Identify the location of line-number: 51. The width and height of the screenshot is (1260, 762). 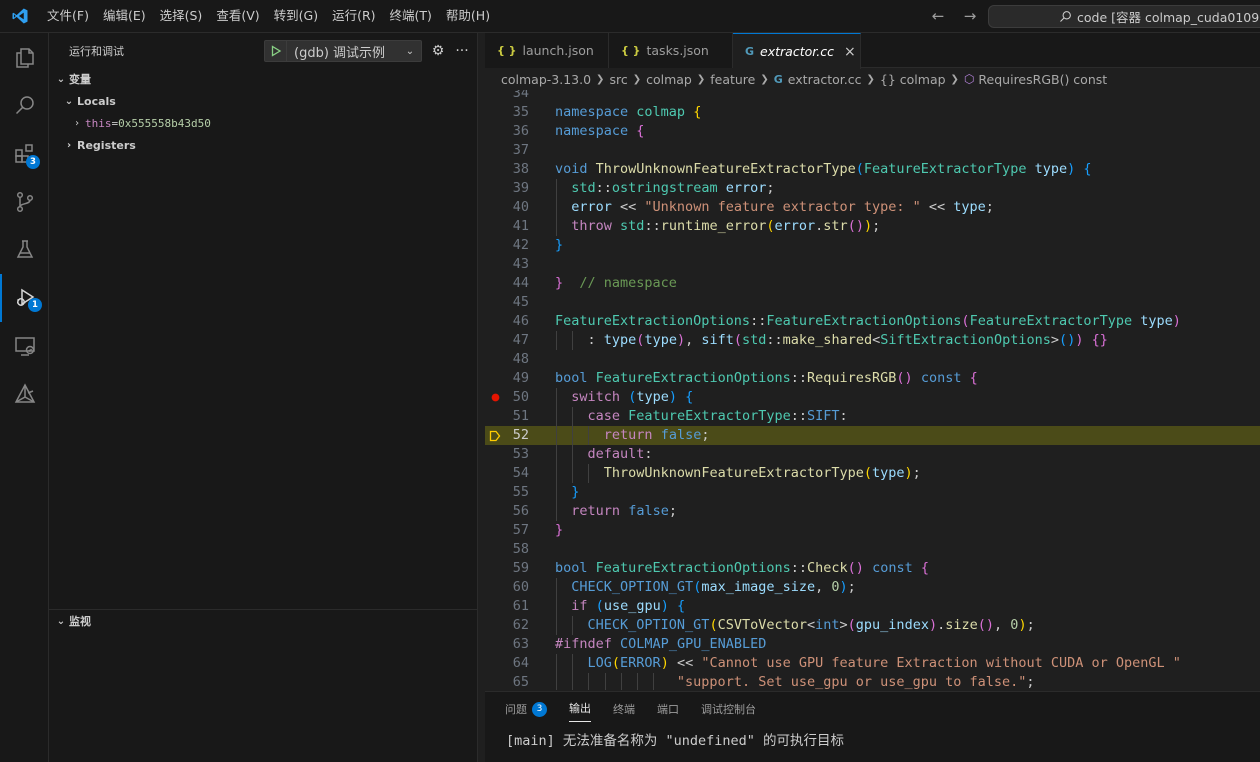
(507, 416).